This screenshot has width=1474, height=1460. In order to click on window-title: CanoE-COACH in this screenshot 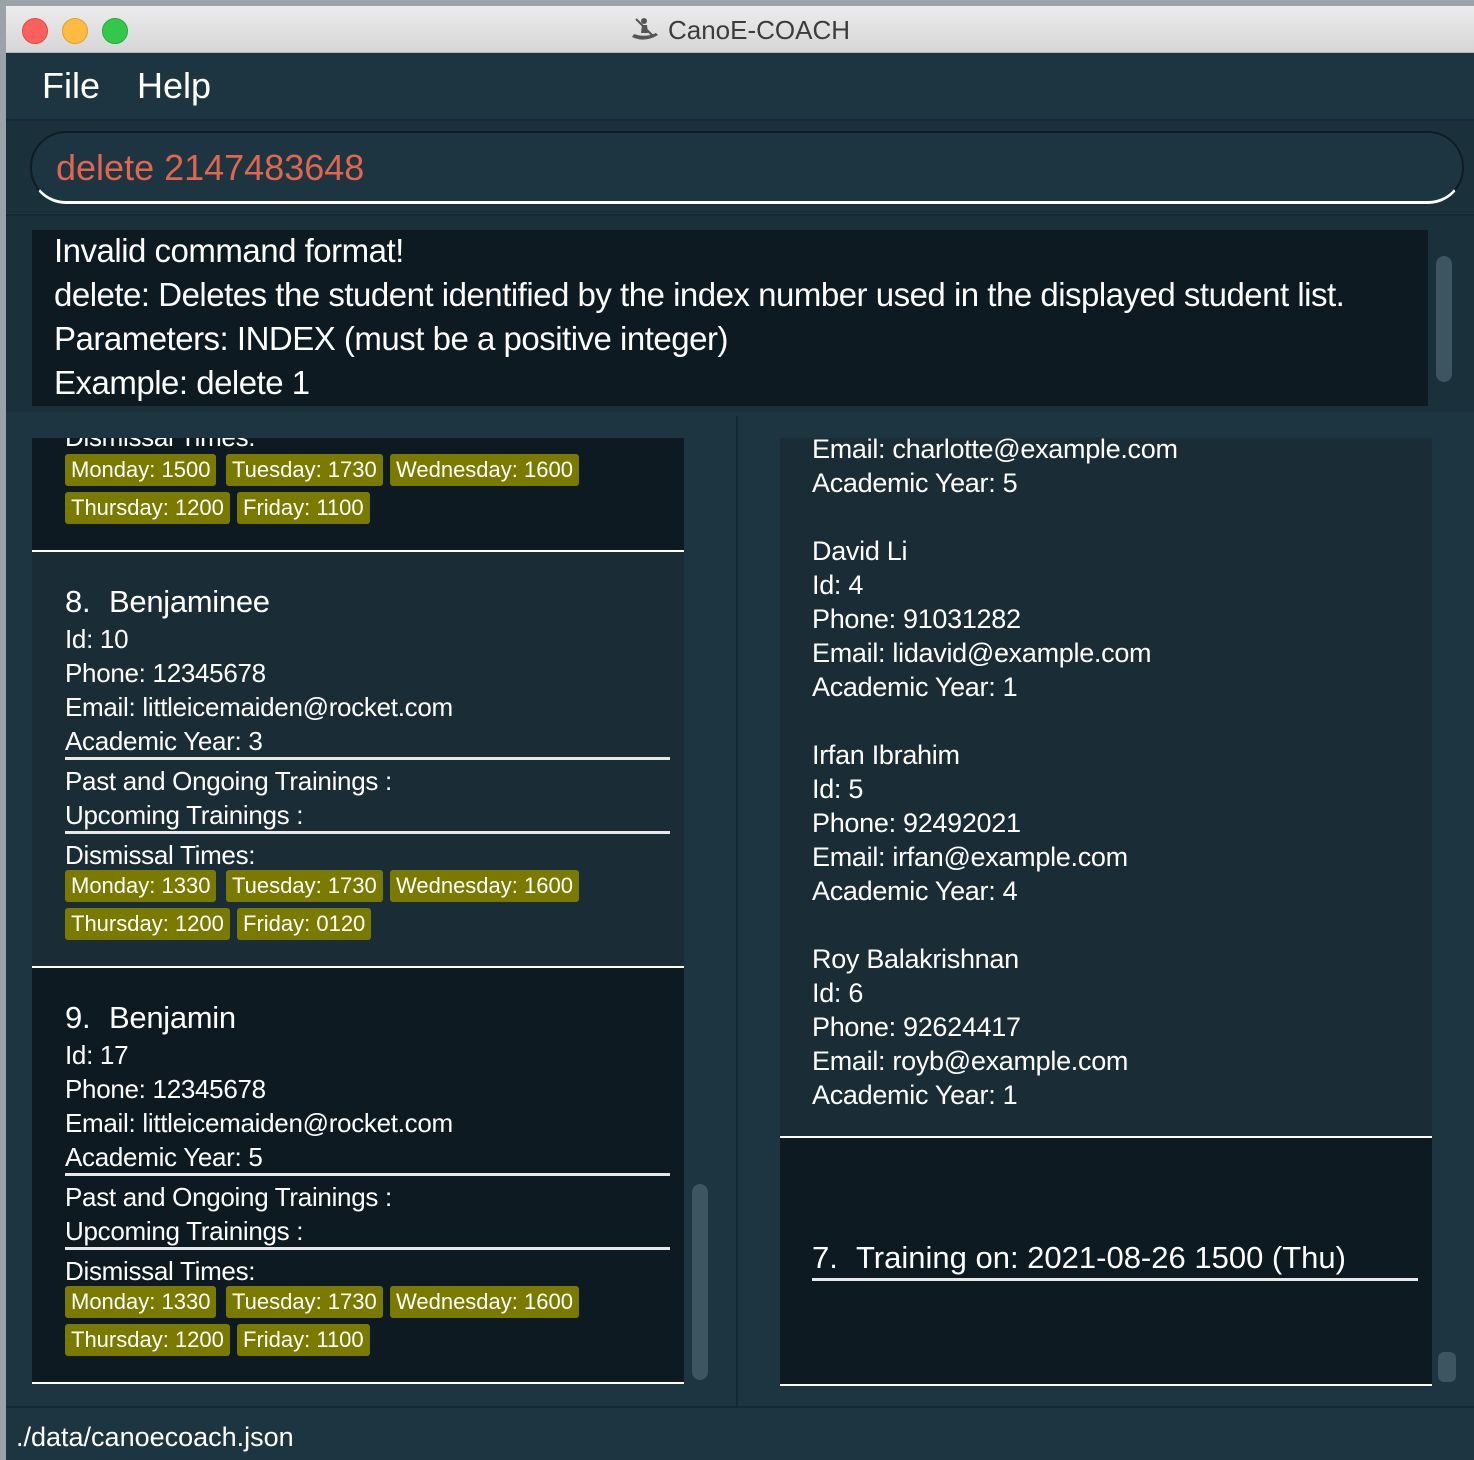, I will do `click(759, 30)`.